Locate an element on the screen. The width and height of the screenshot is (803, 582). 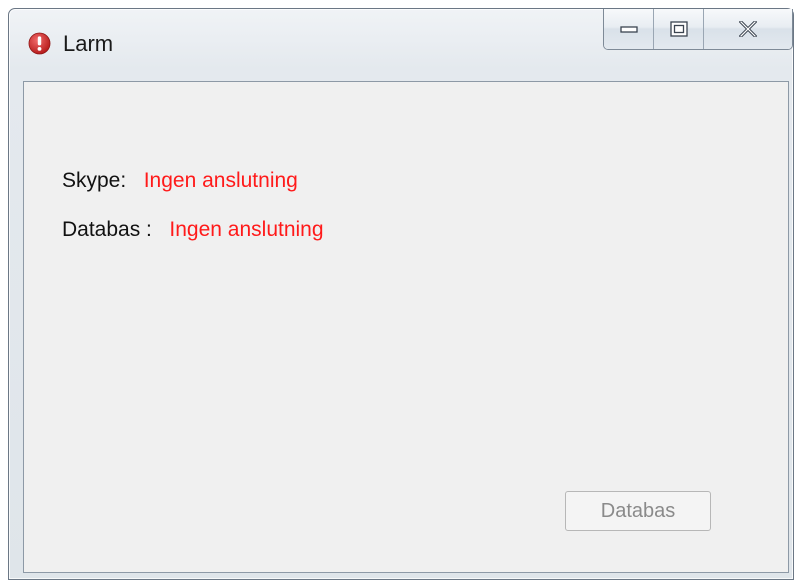
error-exclamation-icon is located at coordinates (39, 43).